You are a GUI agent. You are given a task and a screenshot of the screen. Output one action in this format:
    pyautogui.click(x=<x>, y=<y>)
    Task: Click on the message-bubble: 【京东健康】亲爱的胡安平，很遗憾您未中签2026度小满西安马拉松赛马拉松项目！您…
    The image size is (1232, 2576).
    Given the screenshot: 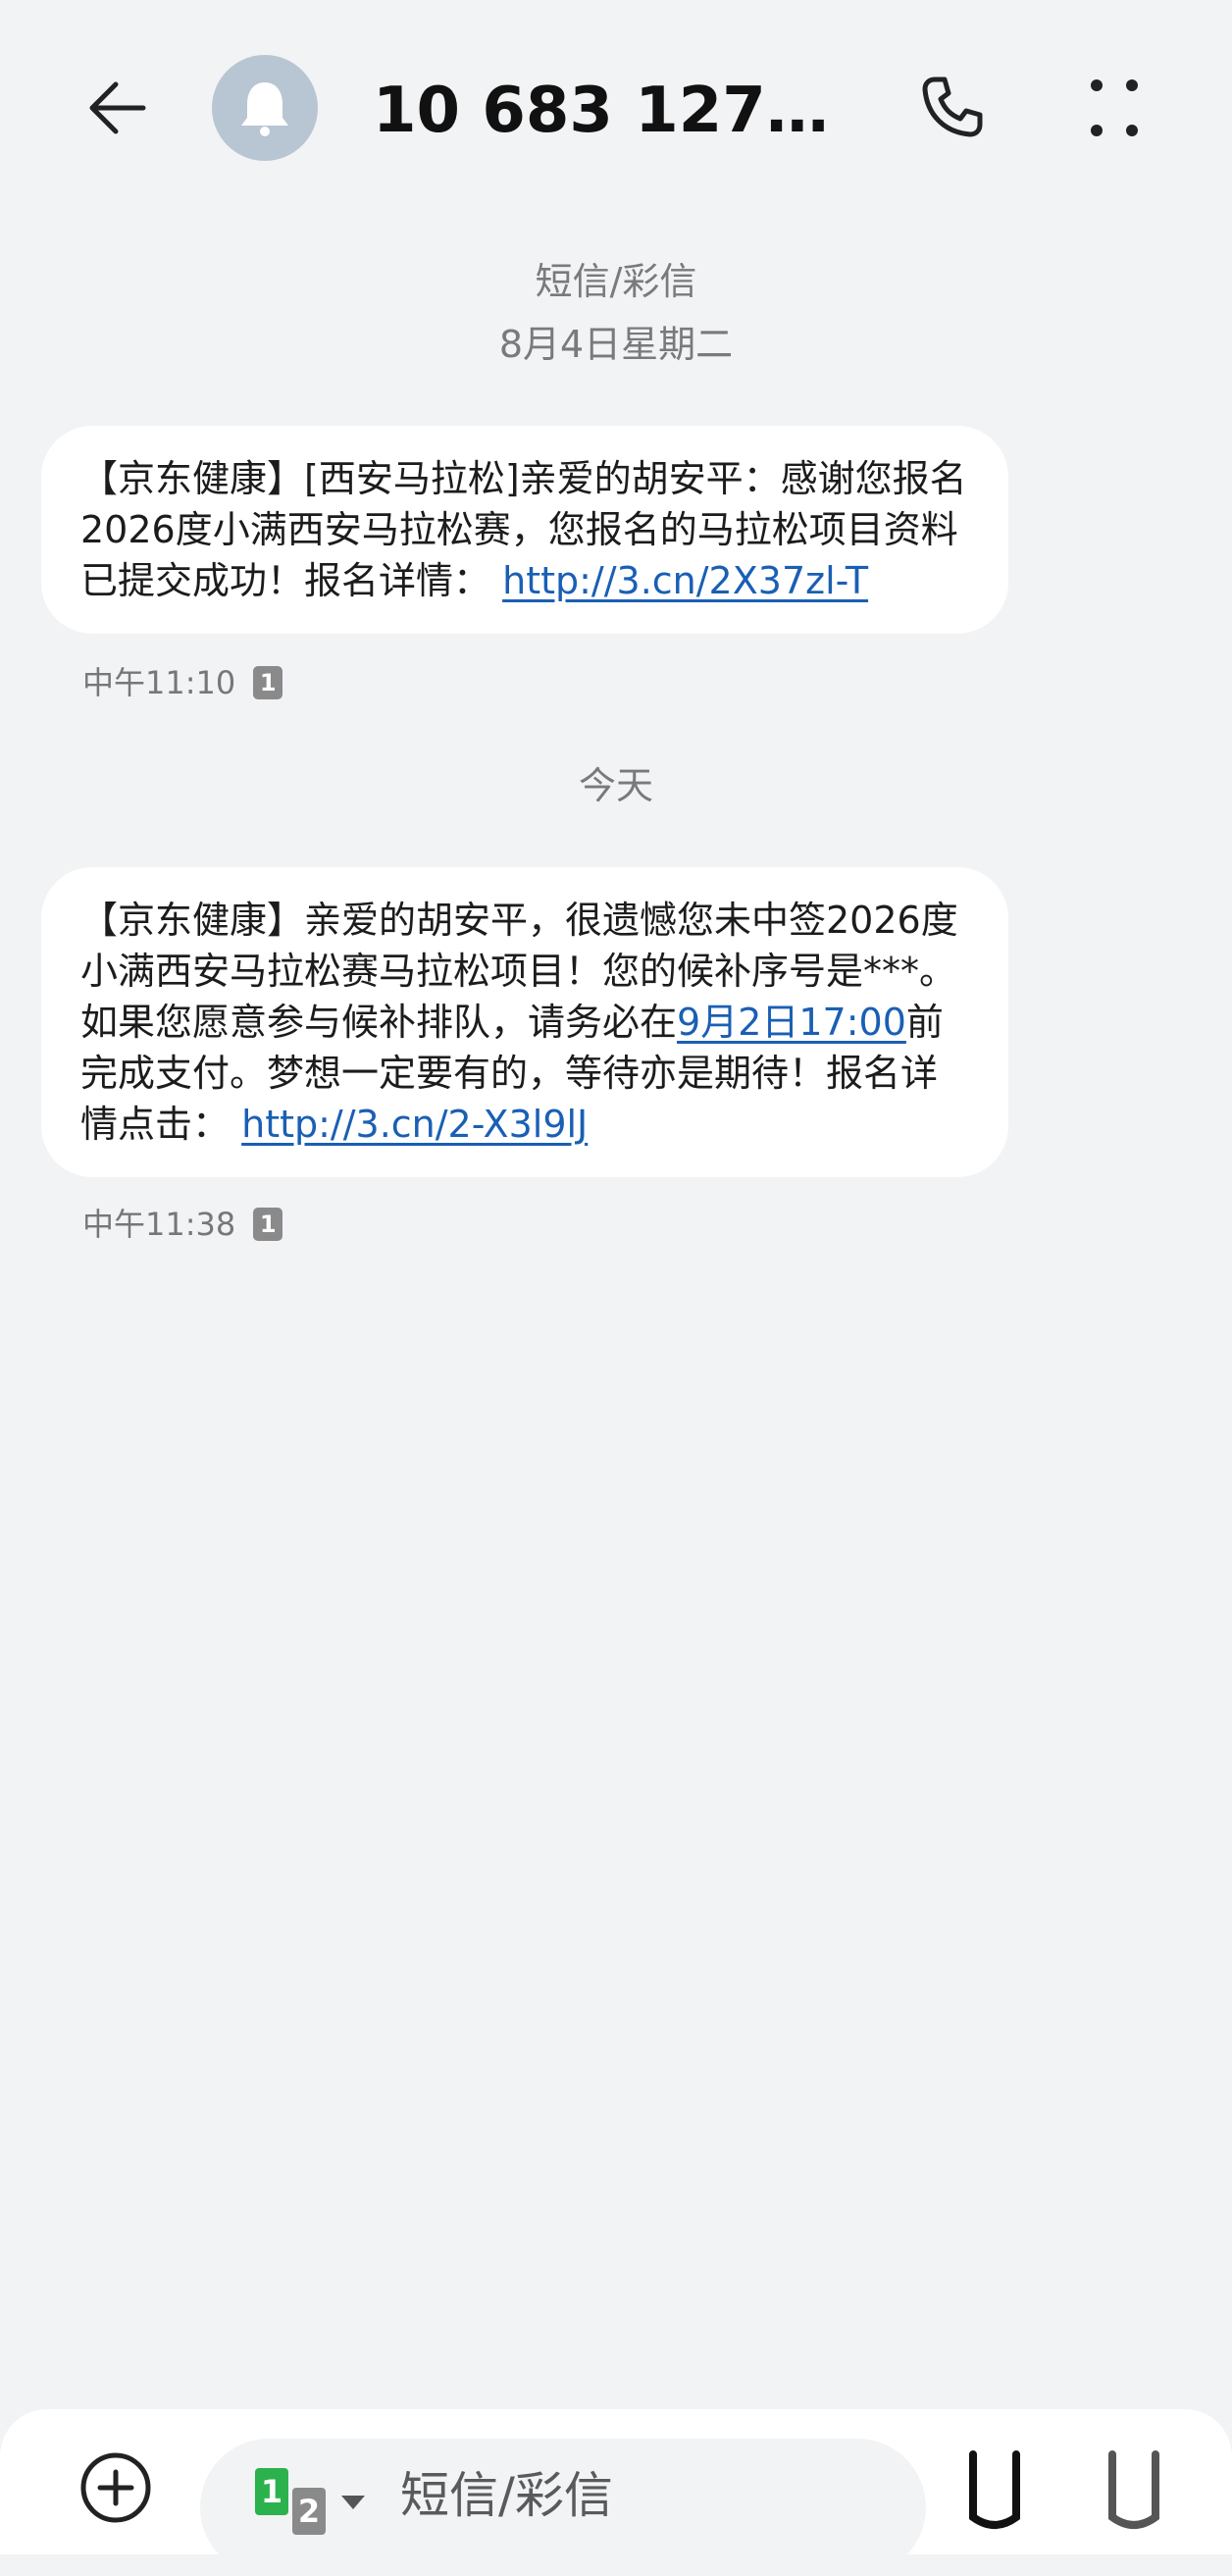 What is the action you would take?
    pyautogui.click(x=524, y=1022)
    